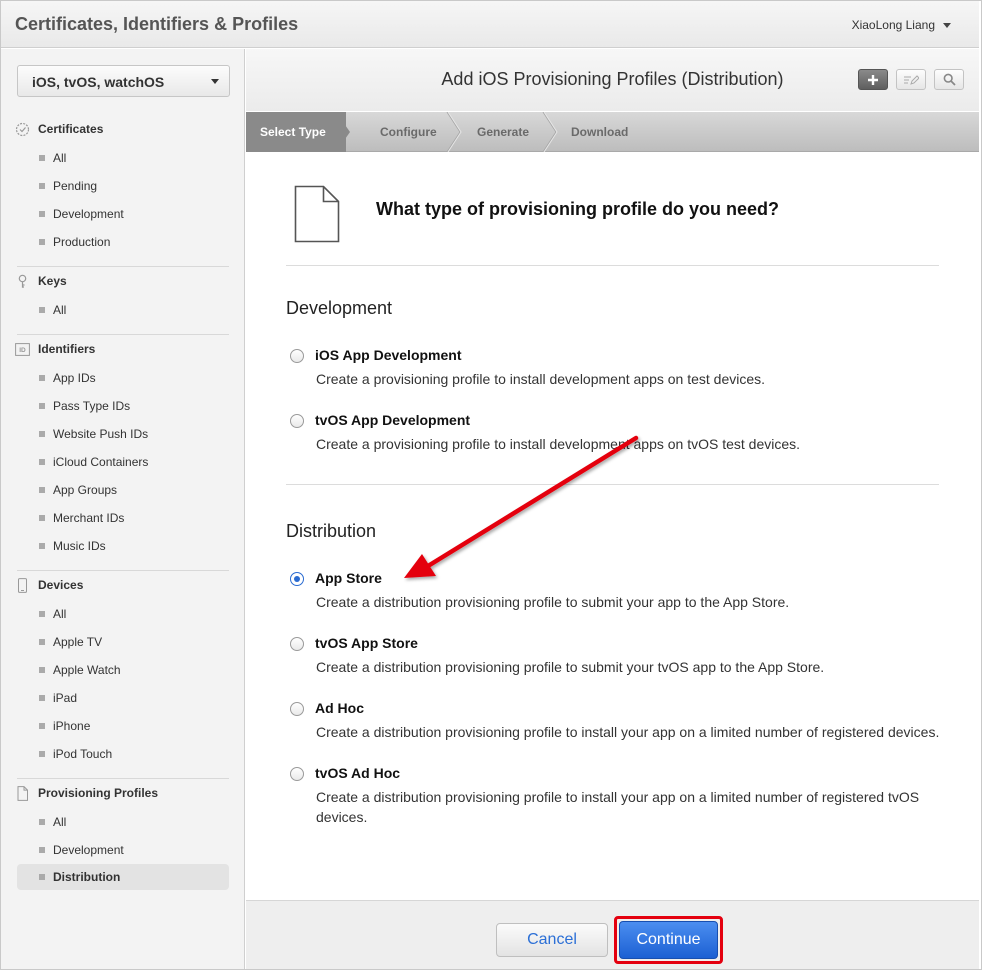 Image resolution: width=982 pixels, height=970 pixels. Describe the element at coordinates (83, 754) in the screenshot. I see `sidebar-item-label: iPod Touch` at that location.